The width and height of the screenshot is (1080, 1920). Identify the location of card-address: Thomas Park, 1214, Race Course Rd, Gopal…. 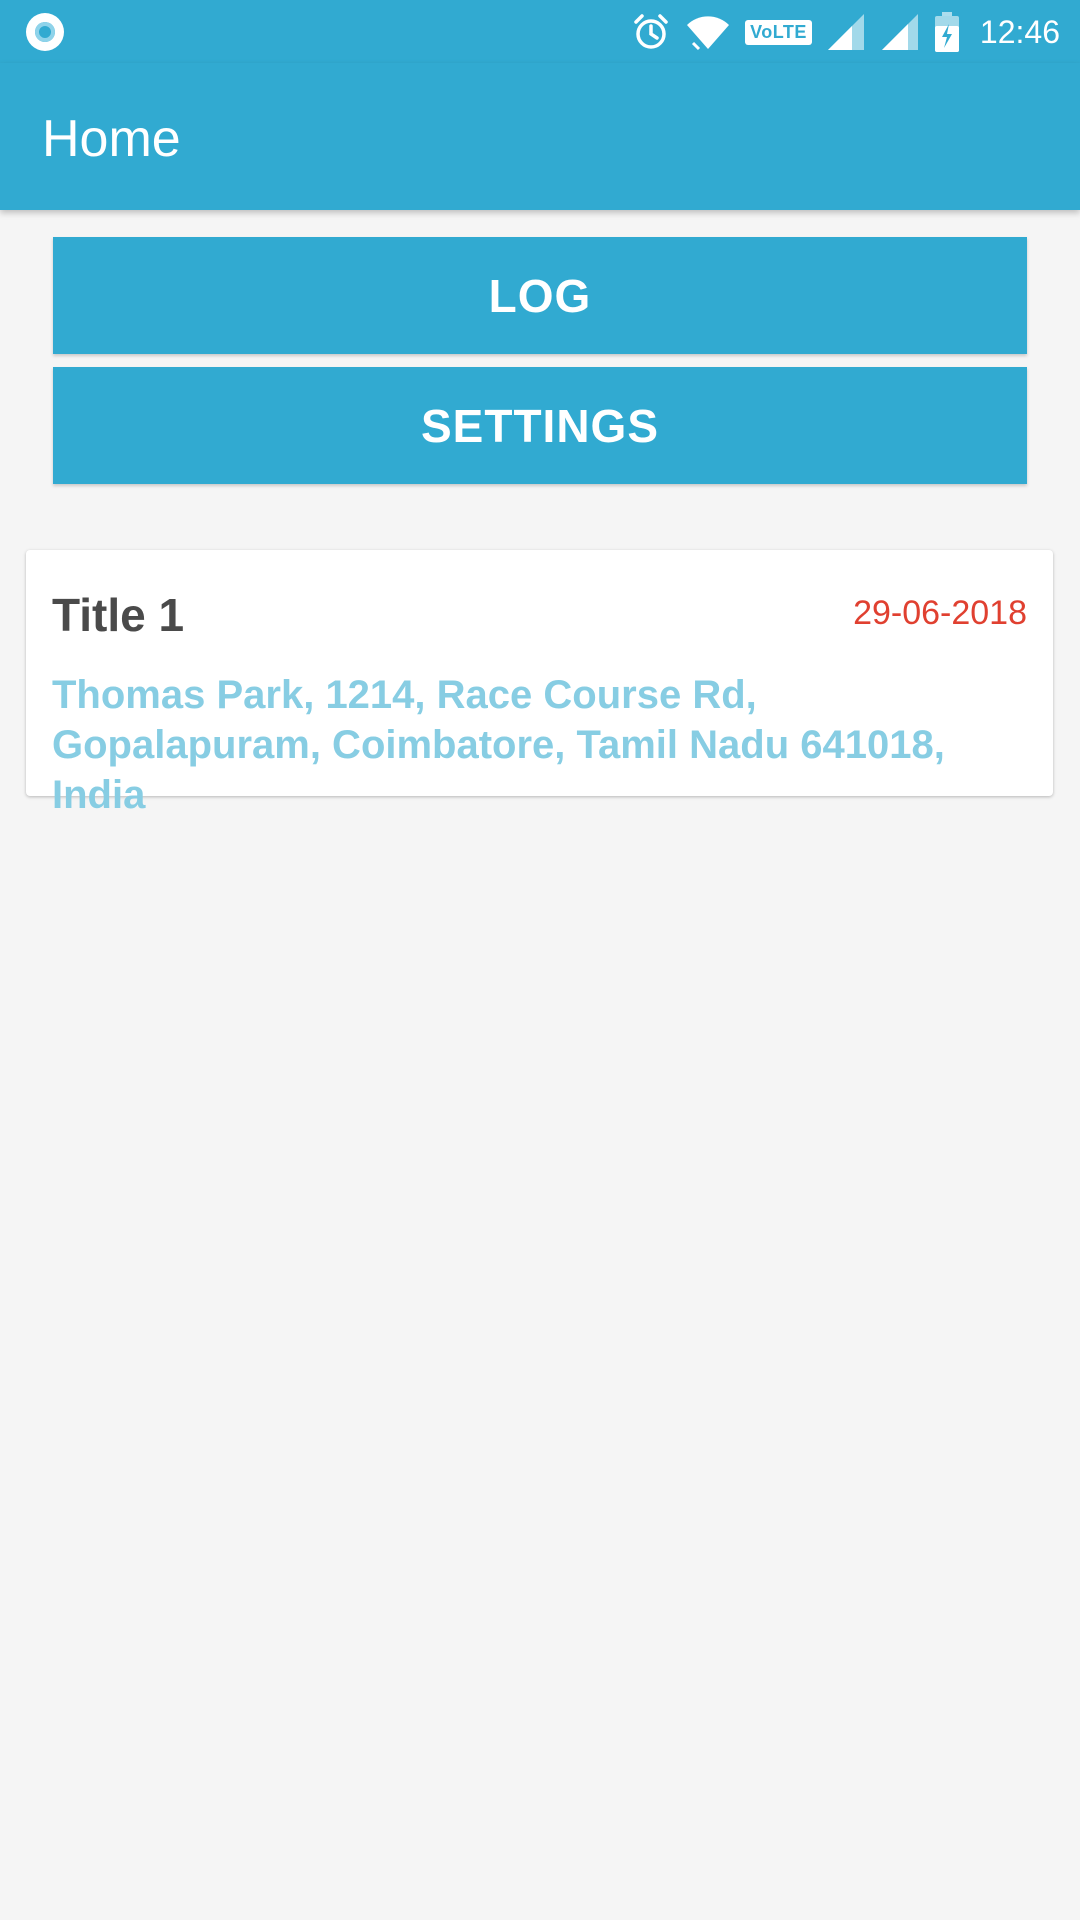
(498, 745).